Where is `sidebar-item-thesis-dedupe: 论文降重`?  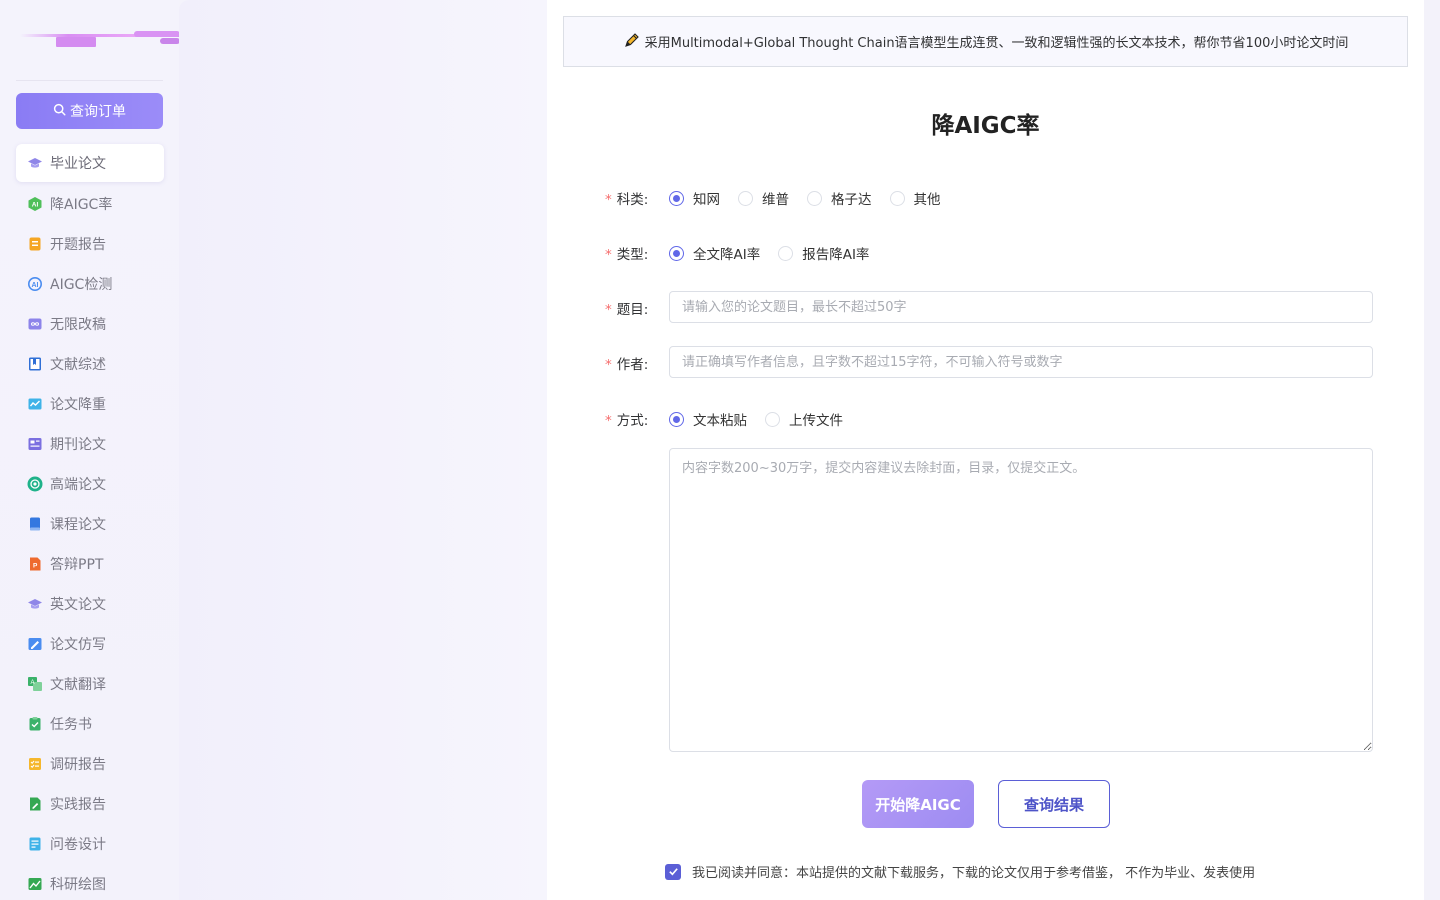
sidebar-item-thesis-dedupe: 论文降重 is located at coordinates (90, 404).